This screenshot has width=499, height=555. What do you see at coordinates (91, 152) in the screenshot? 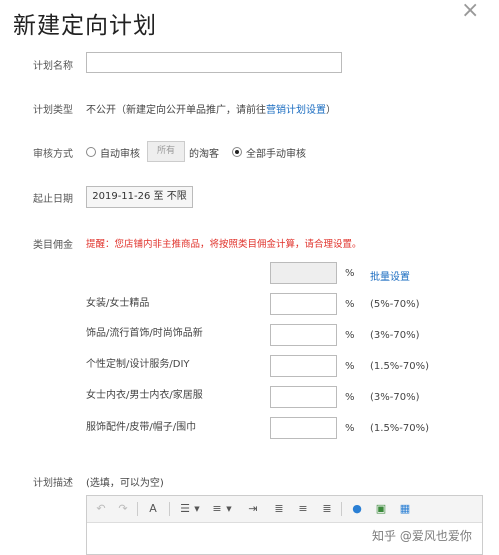
I see `auto-review-radio` at bounding box center [91, 152].